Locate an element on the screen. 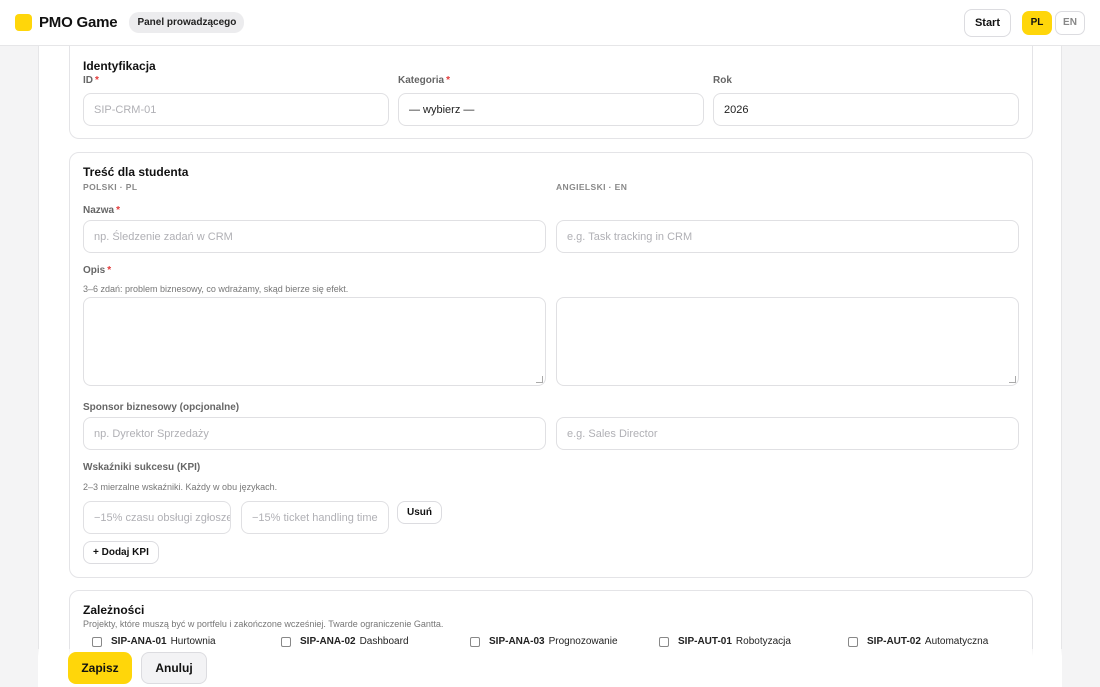 This screenshot has width=1100, height=687. kpi-en-input: −15% ticket handling time is located at coordinates (315, 517).